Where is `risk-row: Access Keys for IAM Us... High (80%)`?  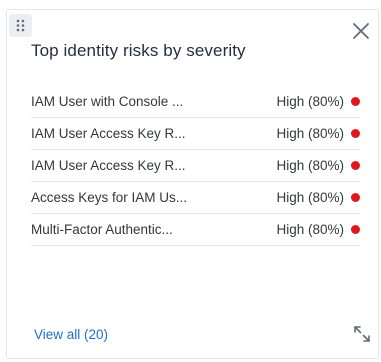 risk-row: Access Keys for IAM Us... High (80%) is located at coordinates (195, 198).